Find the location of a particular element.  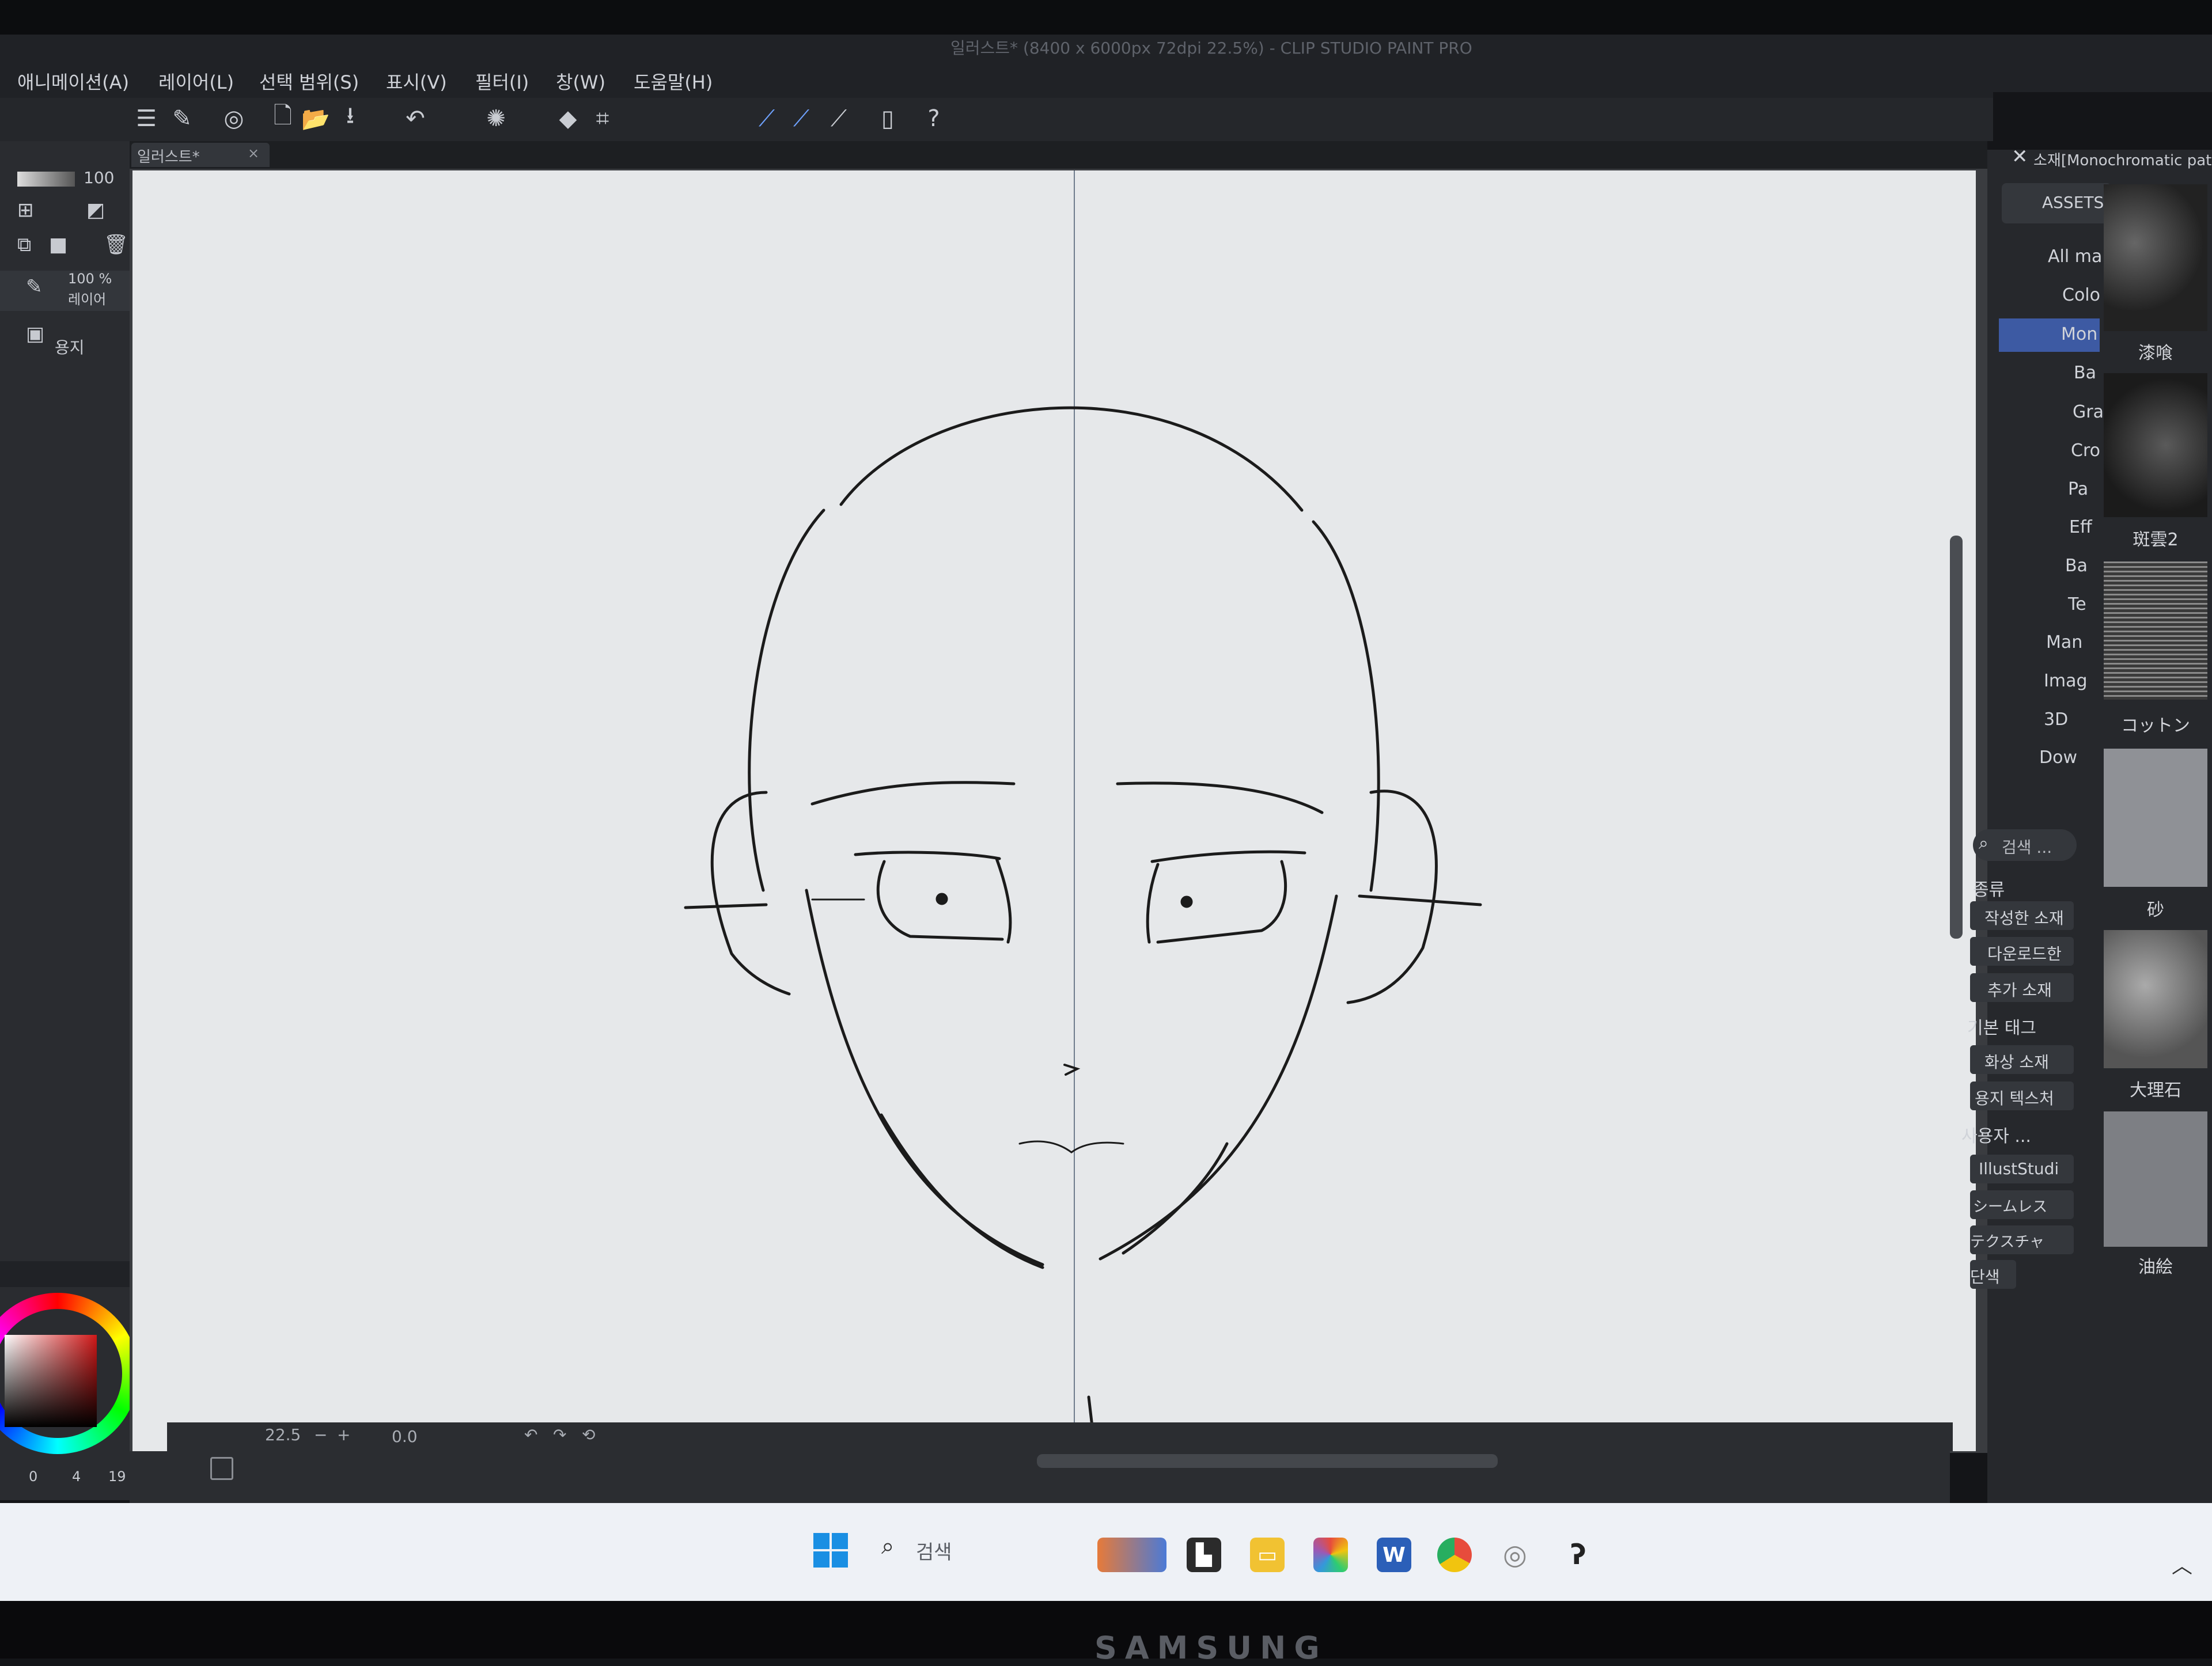

clip-studio-icon: ◎ is located at coordinates (234, 119).